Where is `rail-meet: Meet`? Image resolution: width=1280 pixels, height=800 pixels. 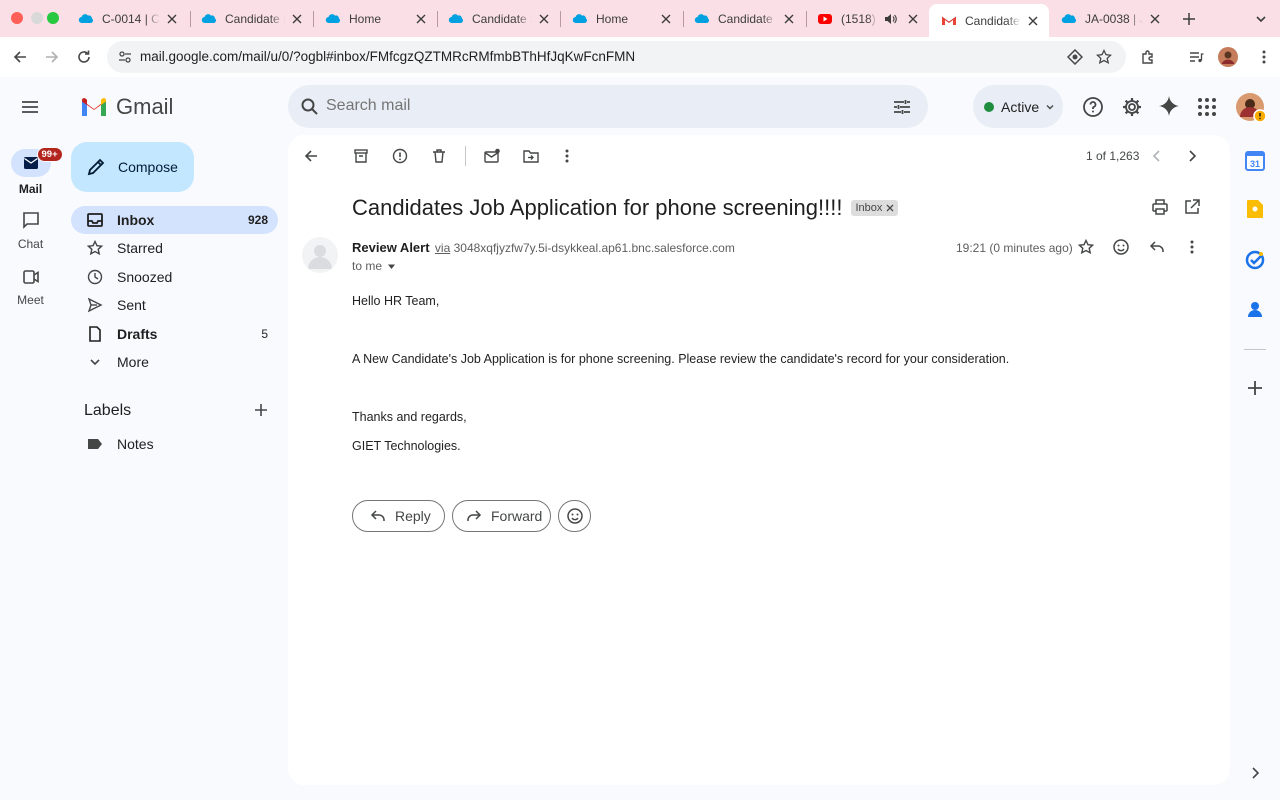
rail-meet: Meet is located at coordinates (30, 288).